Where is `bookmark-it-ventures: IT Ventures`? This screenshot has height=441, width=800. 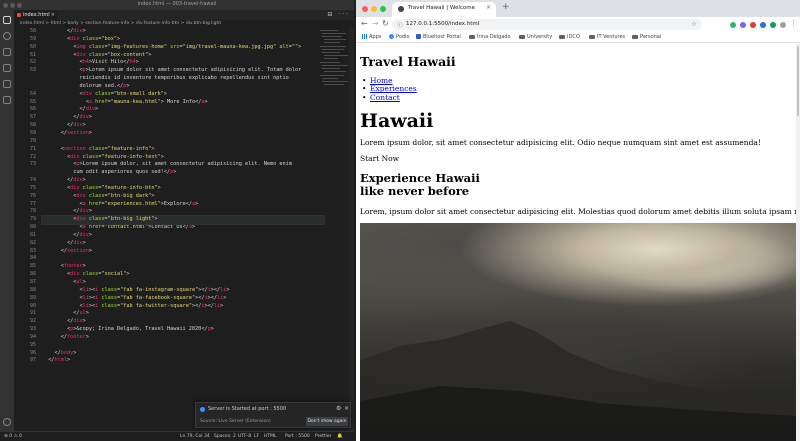 bookmark-it-ventures: IT Ventures is located at coordinates (607, 37).